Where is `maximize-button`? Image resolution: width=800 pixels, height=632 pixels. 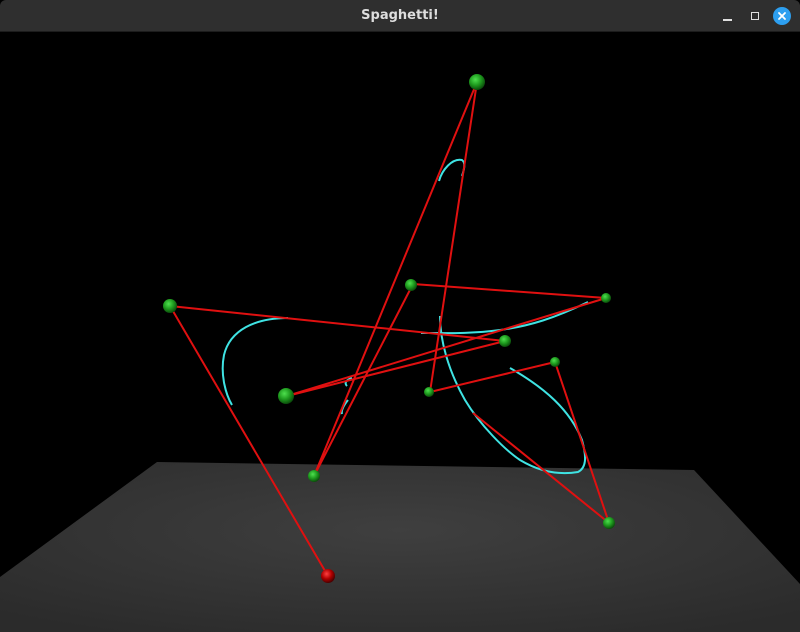
maximize-button is located at coordinates (755, 16).